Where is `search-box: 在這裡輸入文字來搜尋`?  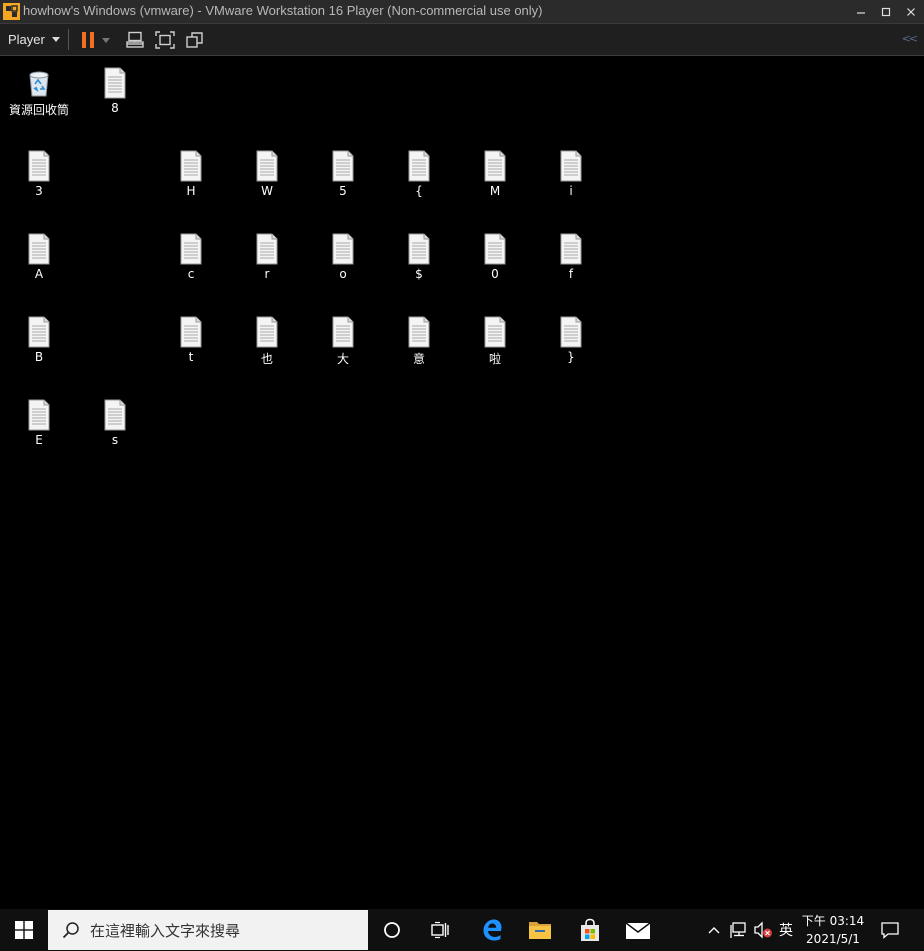
search-box: 在這裡輸入文字來搜尋 is located at coordinates (208, 930).